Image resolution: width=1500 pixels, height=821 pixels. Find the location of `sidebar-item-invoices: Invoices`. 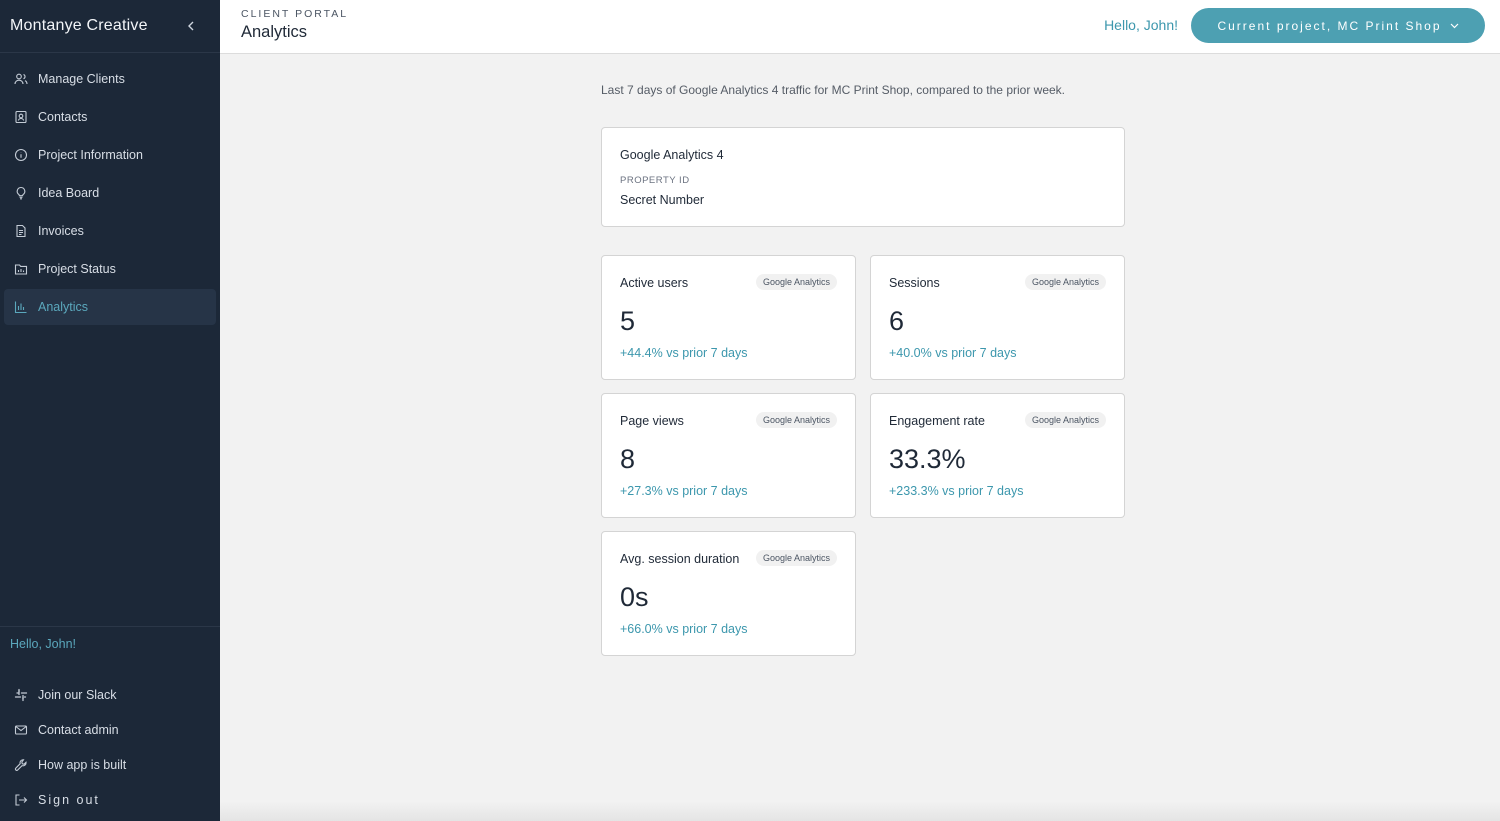

sidebar-item-invoices: Invoices is located at coordinates (110, 231).